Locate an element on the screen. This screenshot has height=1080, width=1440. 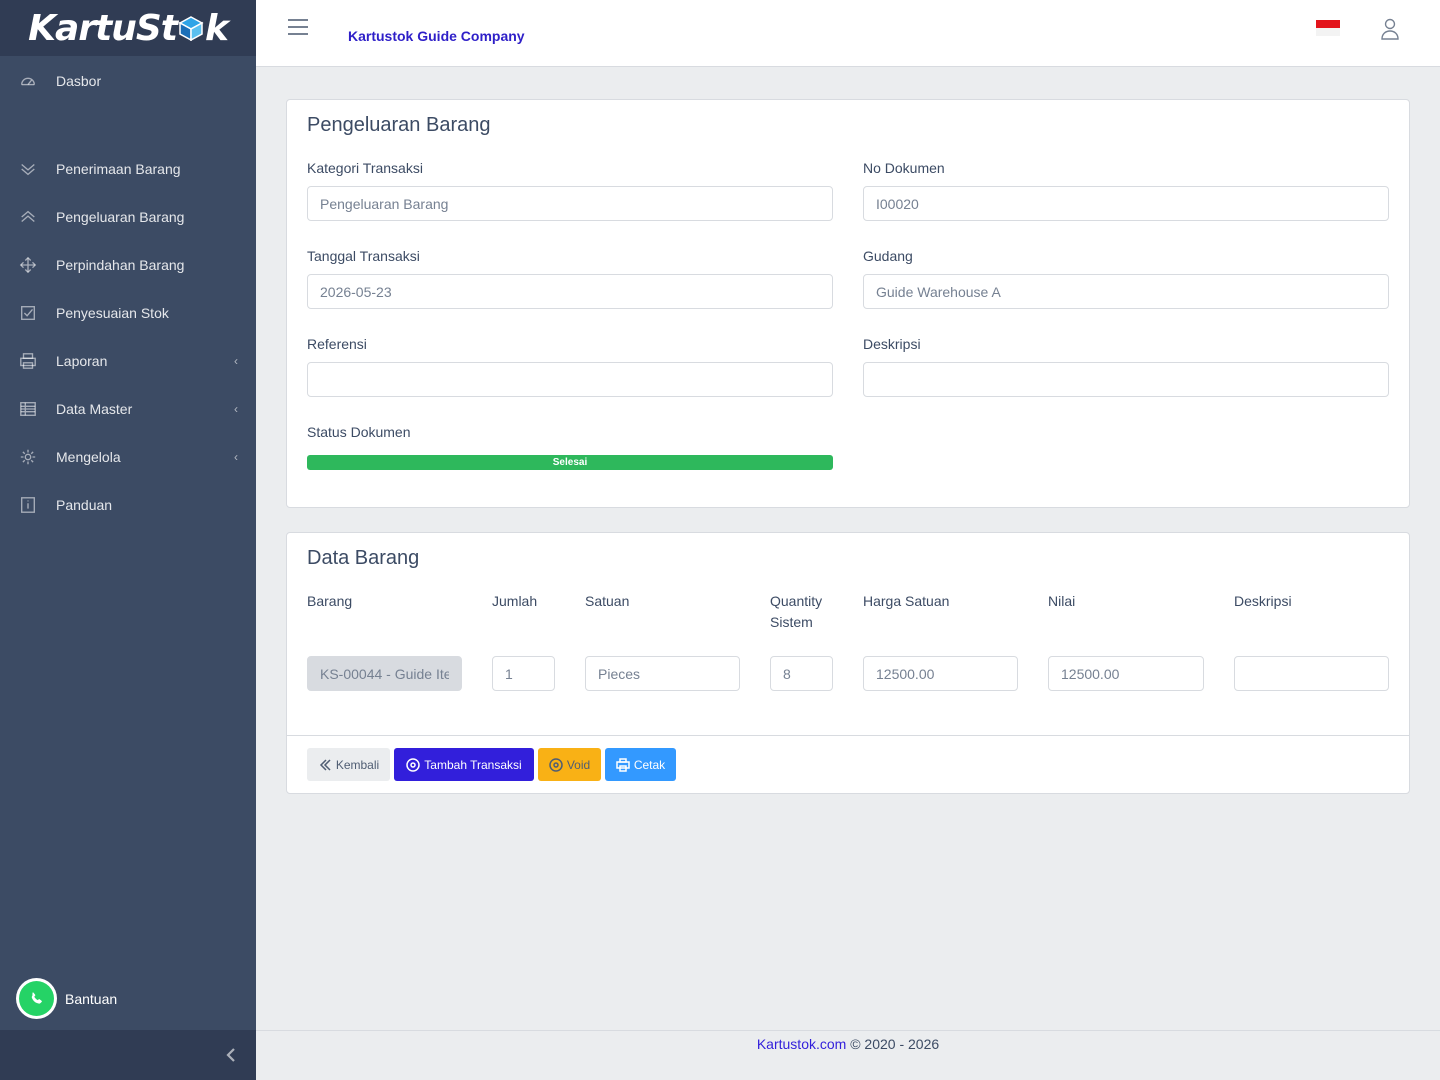
gudang-label: Gudang is located at coordinates (888, 256).